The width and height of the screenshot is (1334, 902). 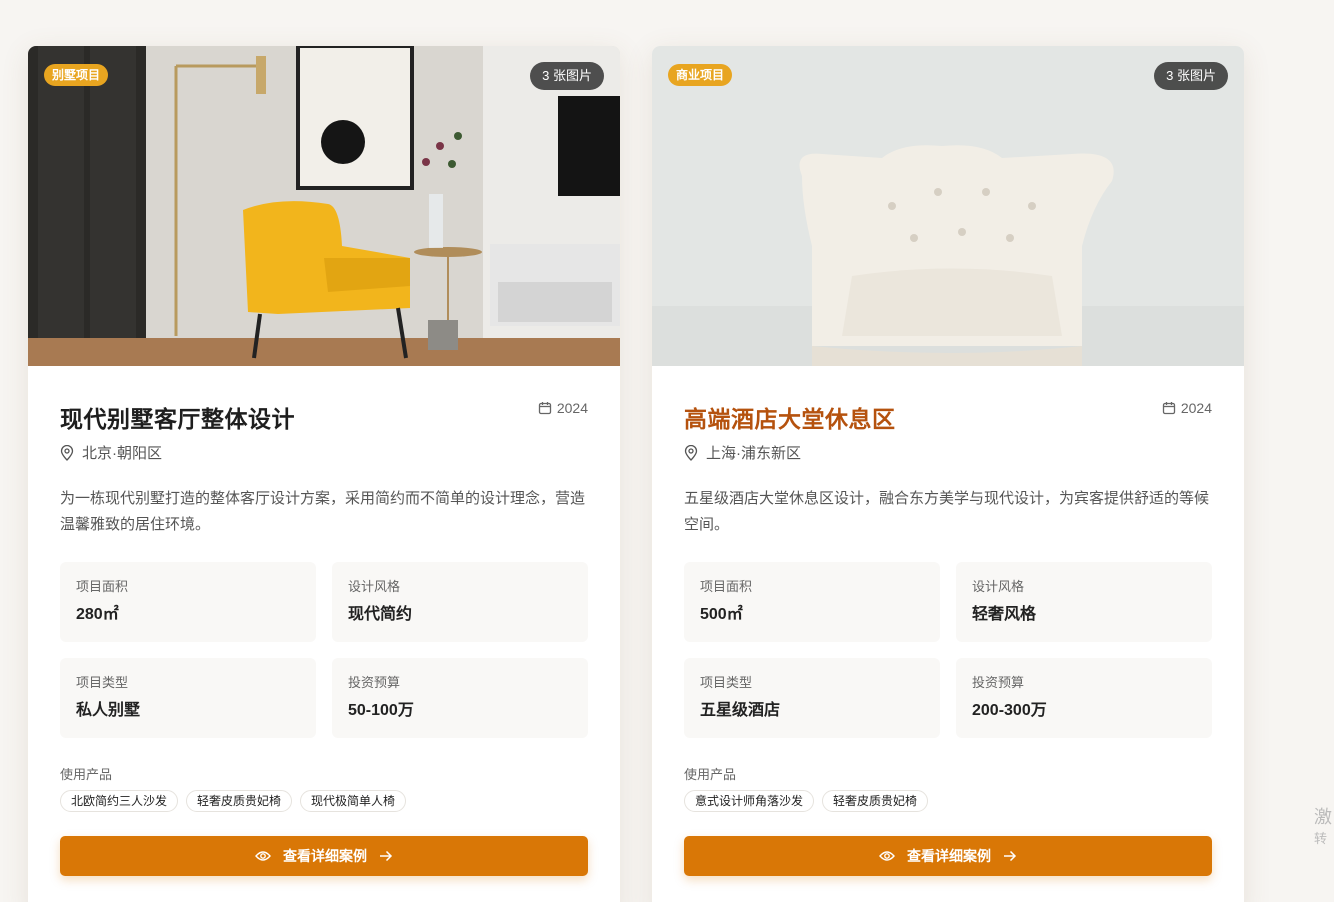 I want to click on product-tags: 意式设计师角落沙发 轻奢皮质贵妃椅, so click(x=806, y=801).